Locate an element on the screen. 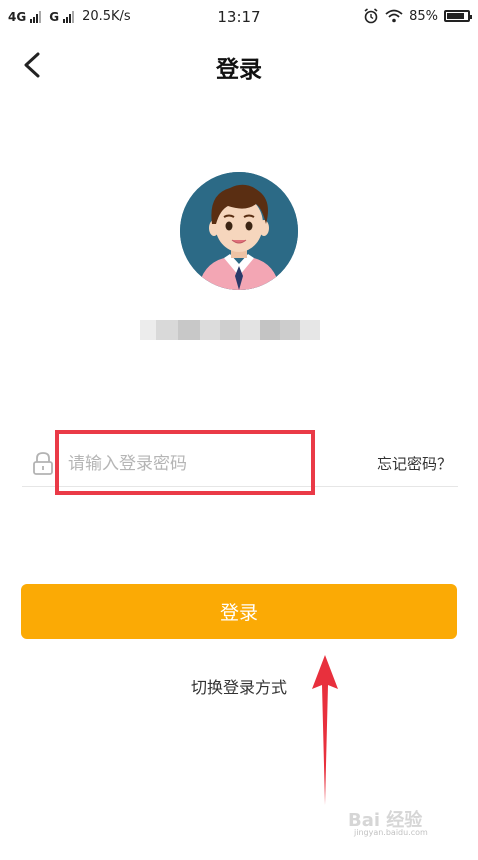 This screenshot has width=478, height=860. battery-icon is located at coordinates (458, 16).